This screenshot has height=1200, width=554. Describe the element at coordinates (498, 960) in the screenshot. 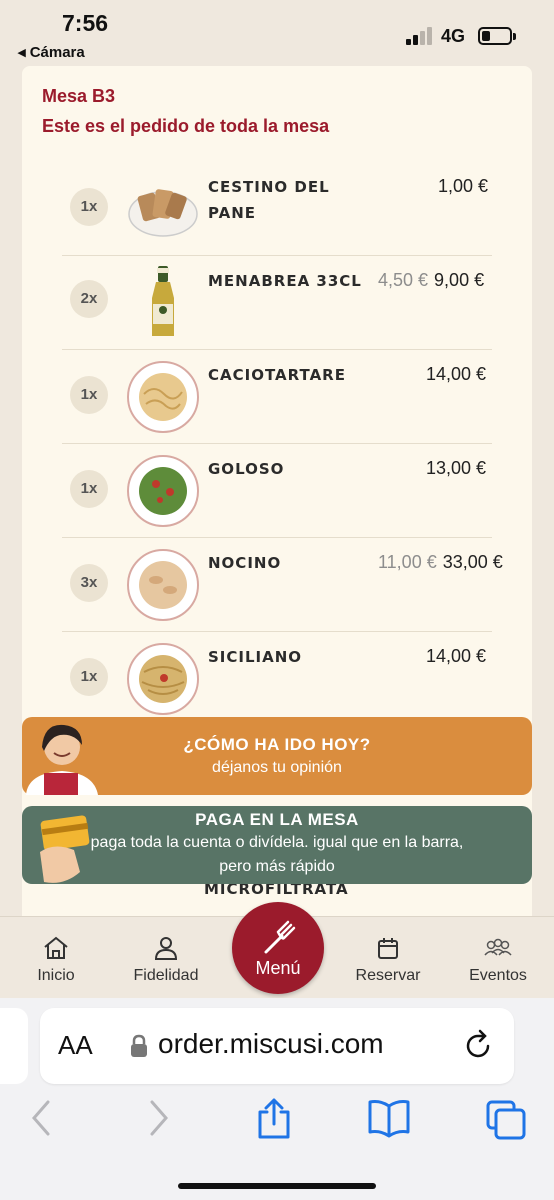

I see `nav-eventos: Eventos` at that location.